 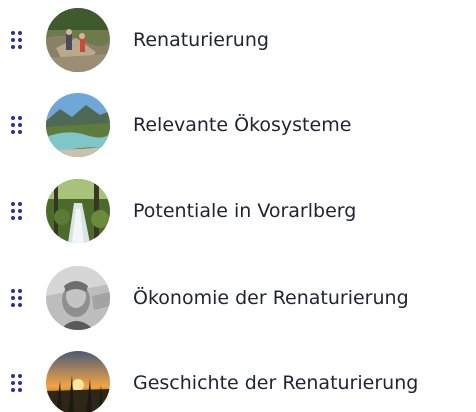 What do you see at coordinates (201, 40) in the screenshot?
I see `topic-label: Renaturierung` at bounding box center [201, 40].